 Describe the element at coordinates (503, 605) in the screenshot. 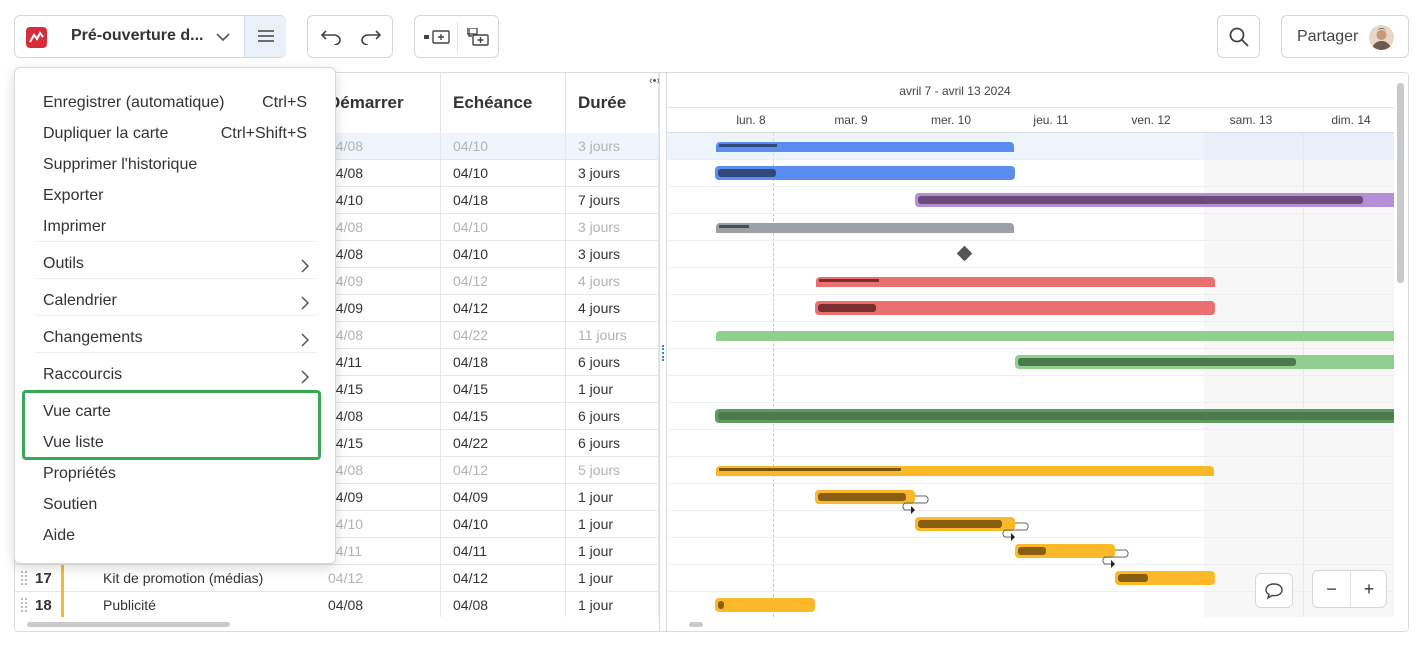

I see `cell-due: 04/08` at that location.